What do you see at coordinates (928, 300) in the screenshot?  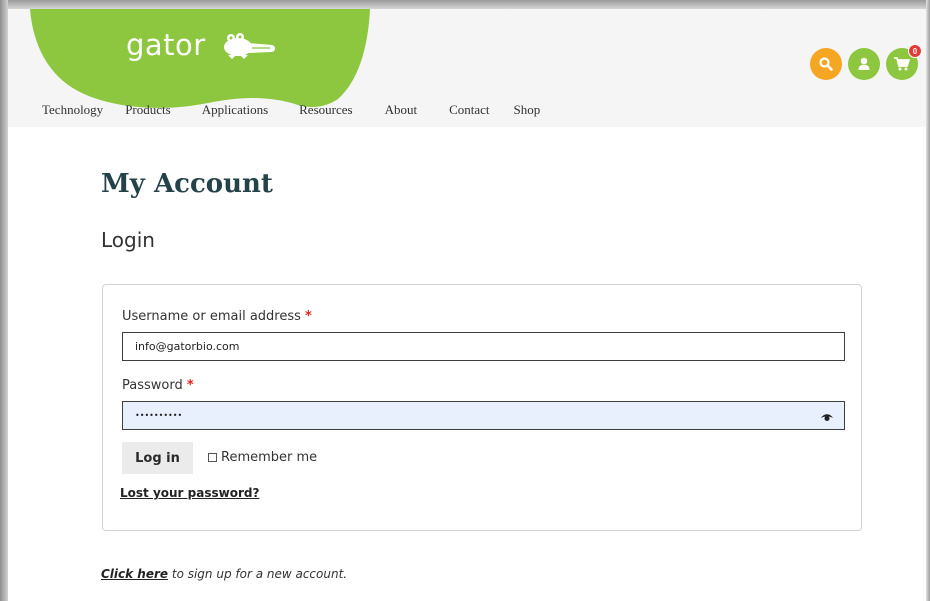 I see `window-frame-right` at bounding box center [928, 300].